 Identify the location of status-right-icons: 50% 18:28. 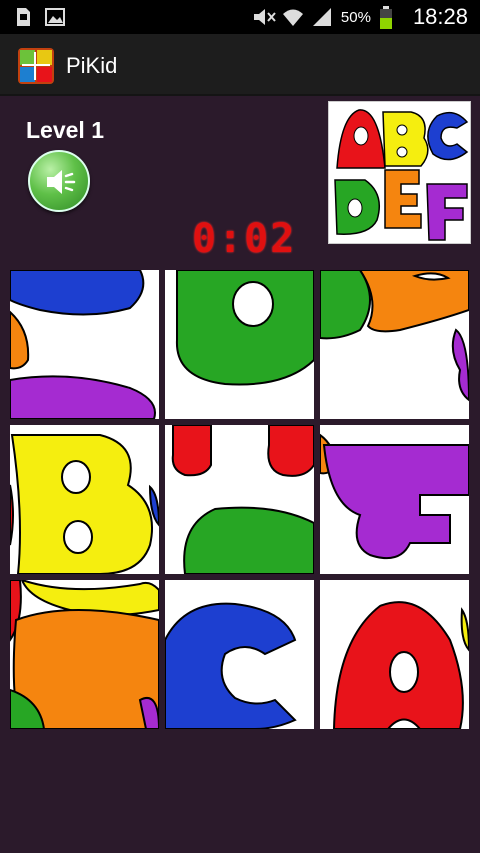
(359, 17).